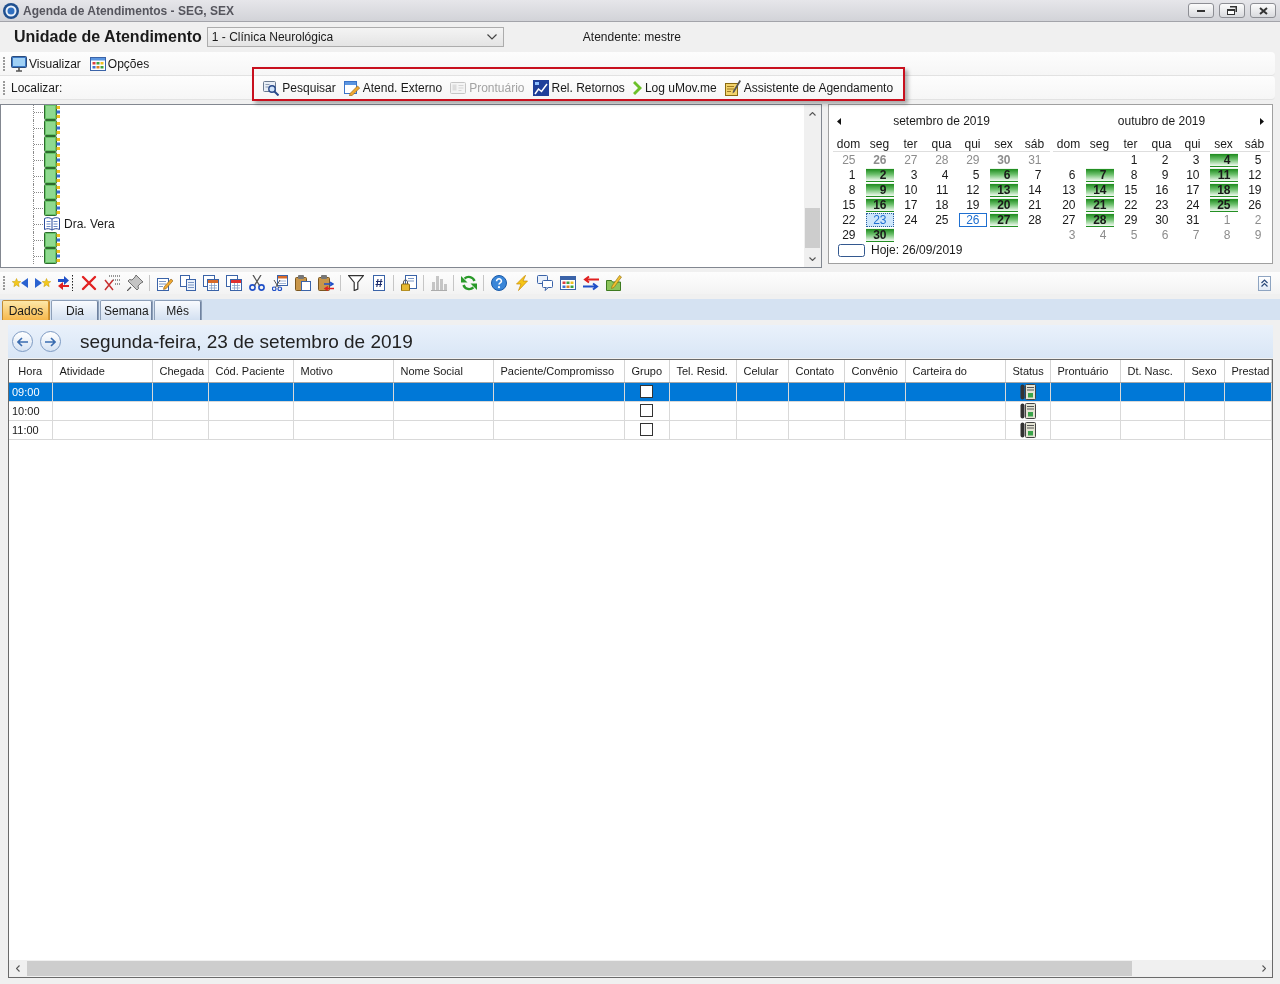 Image resolution: width=1280 pixels, height=984 pixels. I want to click on horizontal-scrollbar, so click(640, 968).